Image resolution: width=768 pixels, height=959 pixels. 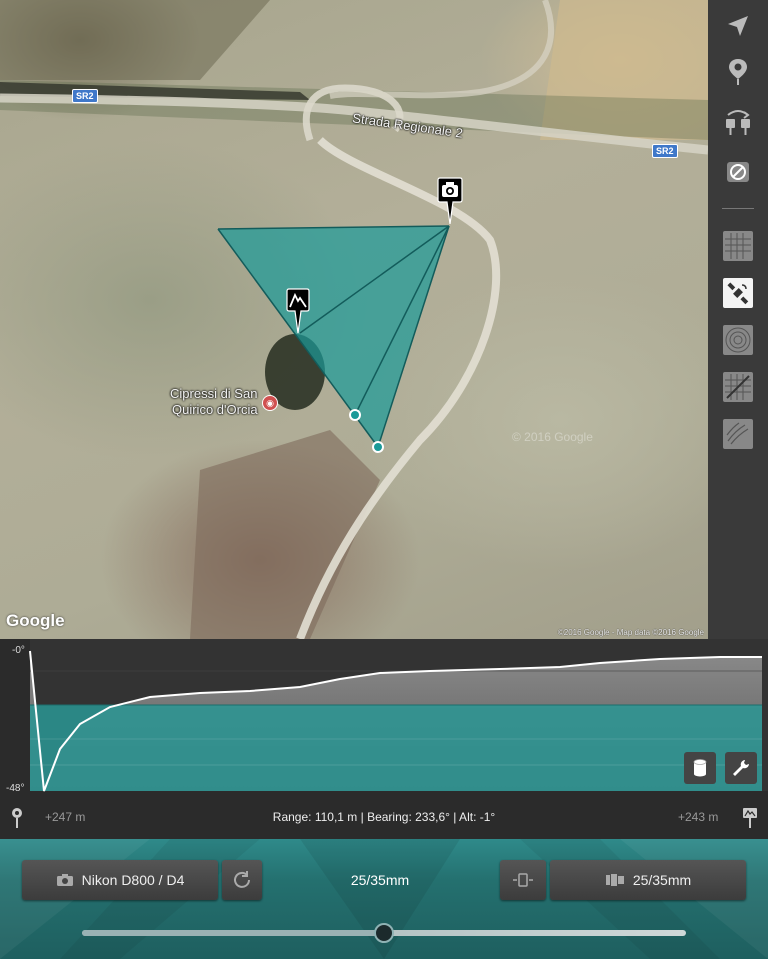 What do you see at coordinates (738, 434) in the screenshot?
I see `topo-layer-icon` at bounding box center [738, 434].